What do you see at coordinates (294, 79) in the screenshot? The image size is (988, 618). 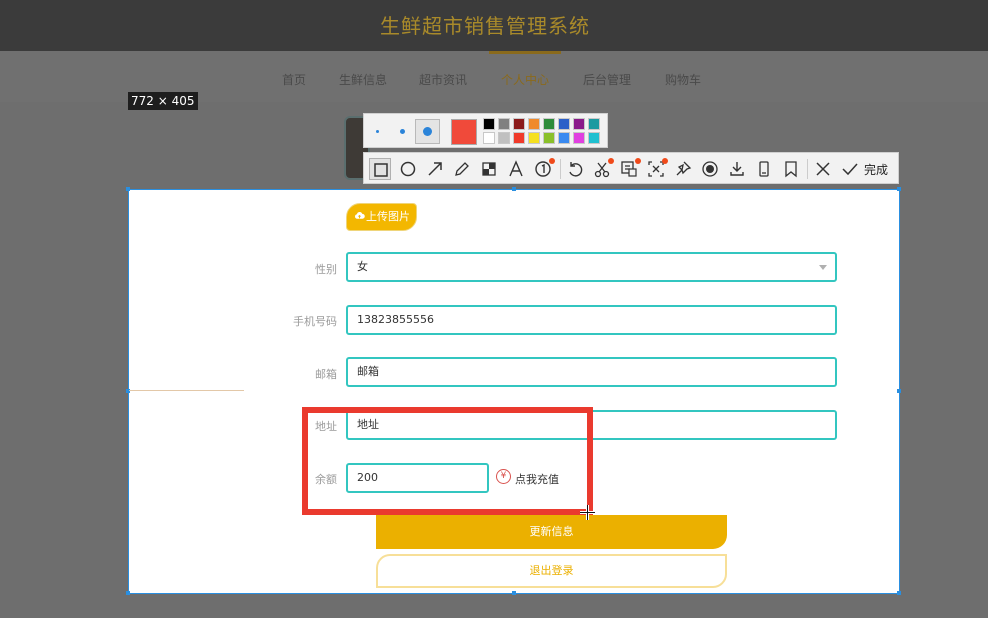 I see `nav-item-home: 首页` at bounding box center [294, 79].